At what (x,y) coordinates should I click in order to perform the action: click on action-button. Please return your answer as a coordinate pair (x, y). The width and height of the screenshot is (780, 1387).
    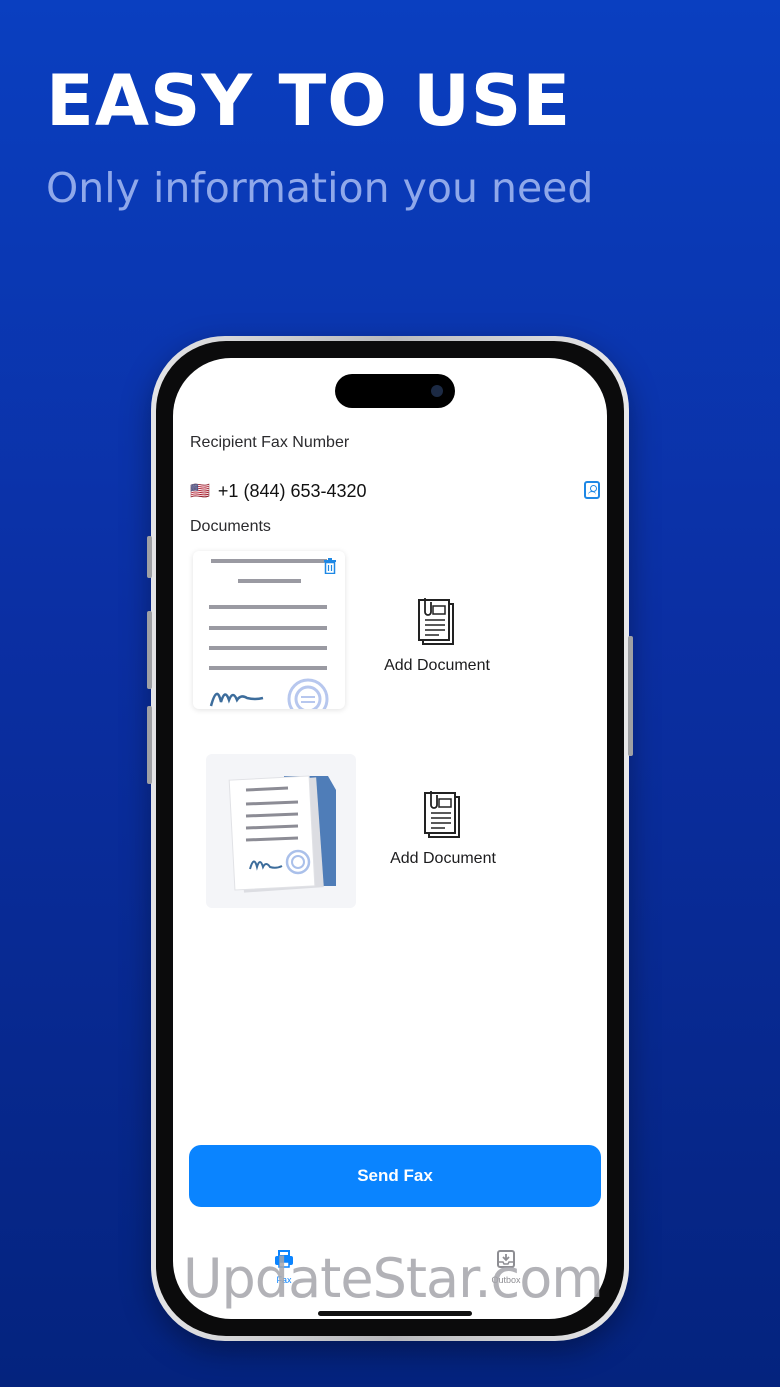
    Looking at the image, I should click on (149, 557).